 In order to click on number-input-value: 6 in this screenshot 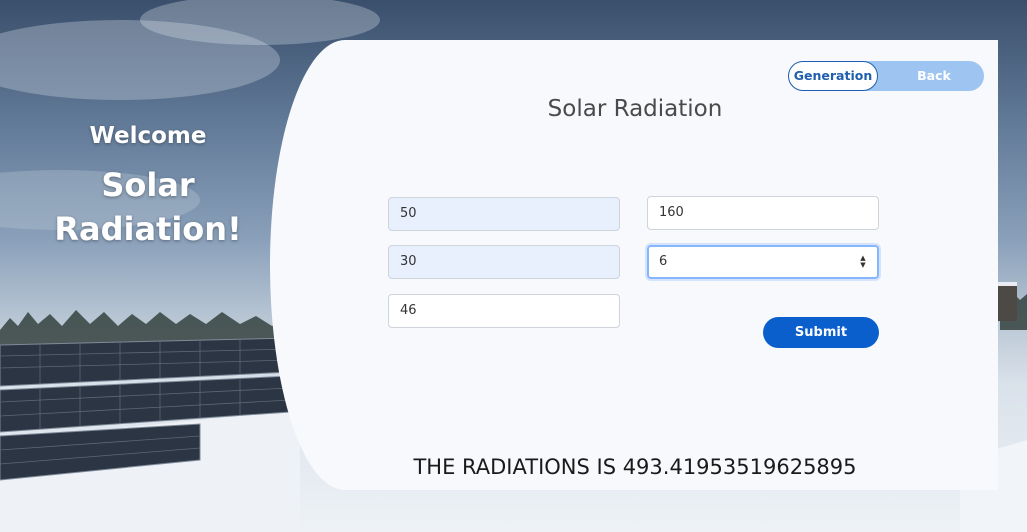, I will do `click(663, 261)`.